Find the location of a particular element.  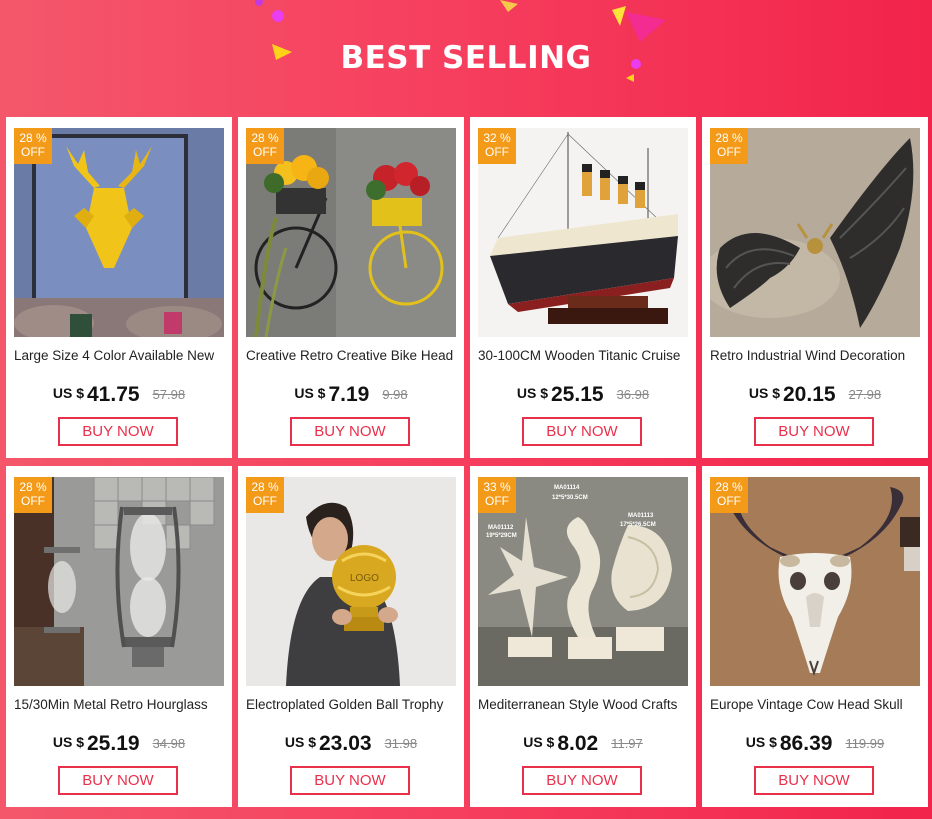

price-row: US $25.19 34.98 is located at coordinates (119, 744).